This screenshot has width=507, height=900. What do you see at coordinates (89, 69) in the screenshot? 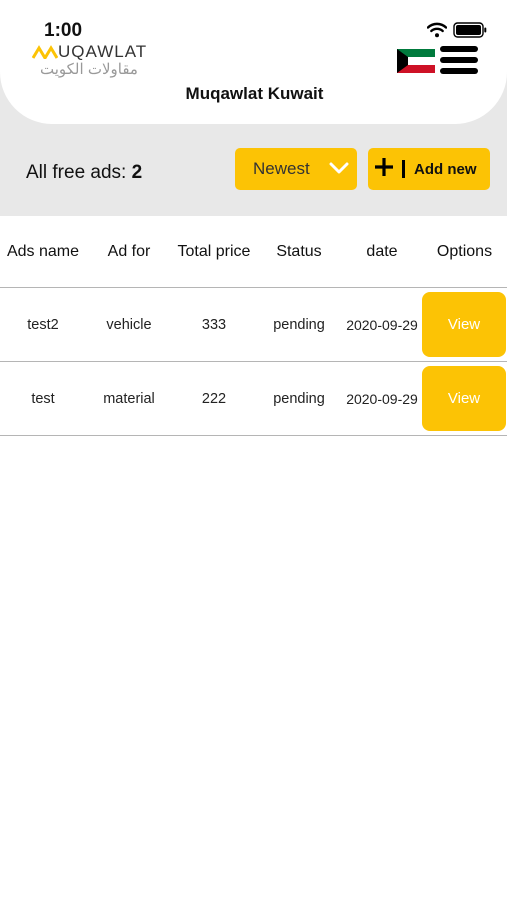
I see `logo-arabic: مقاولات الكويت` at bounding box center [89, 69].